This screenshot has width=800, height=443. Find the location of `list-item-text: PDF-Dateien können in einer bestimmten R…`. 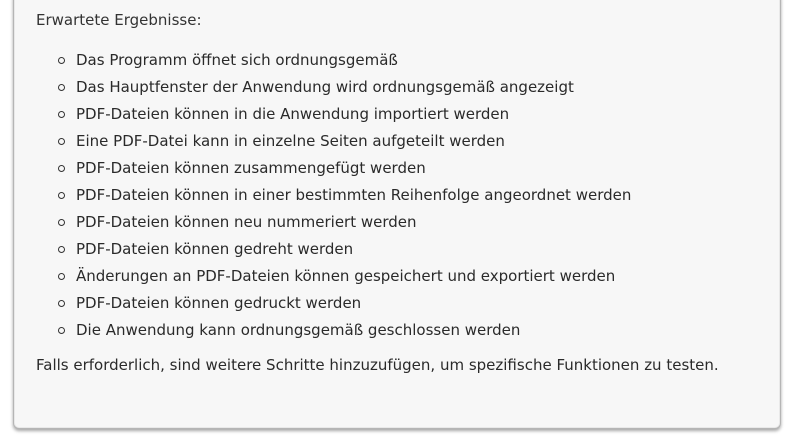

list-item-text: PDF-Dateien können in einer bestimmten R… is located at coordinates (354, 195).